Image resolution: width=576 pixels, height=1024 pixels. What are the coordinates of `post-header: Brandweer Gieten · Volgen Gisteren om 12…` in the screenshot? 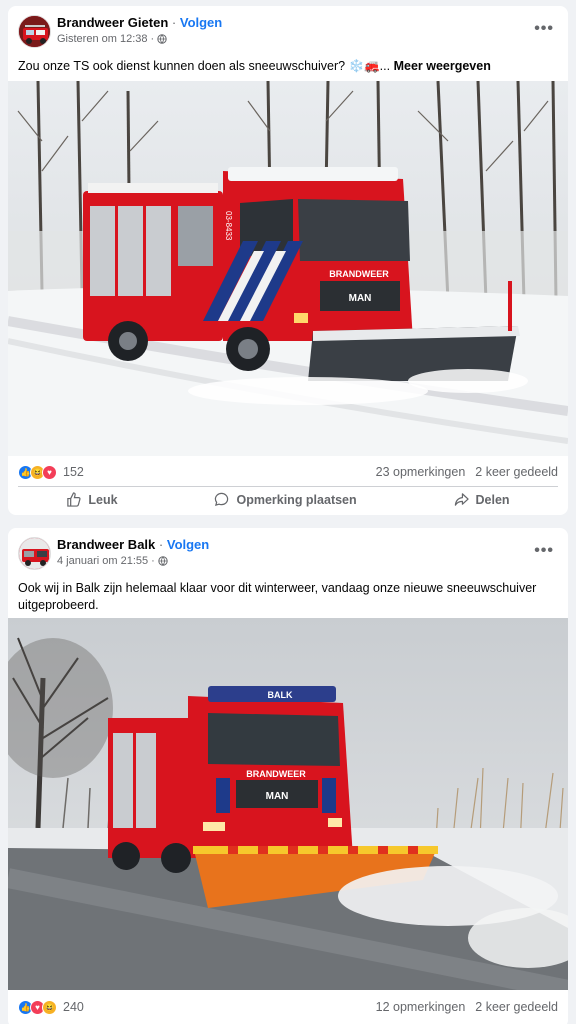 It's located at (288, 32).